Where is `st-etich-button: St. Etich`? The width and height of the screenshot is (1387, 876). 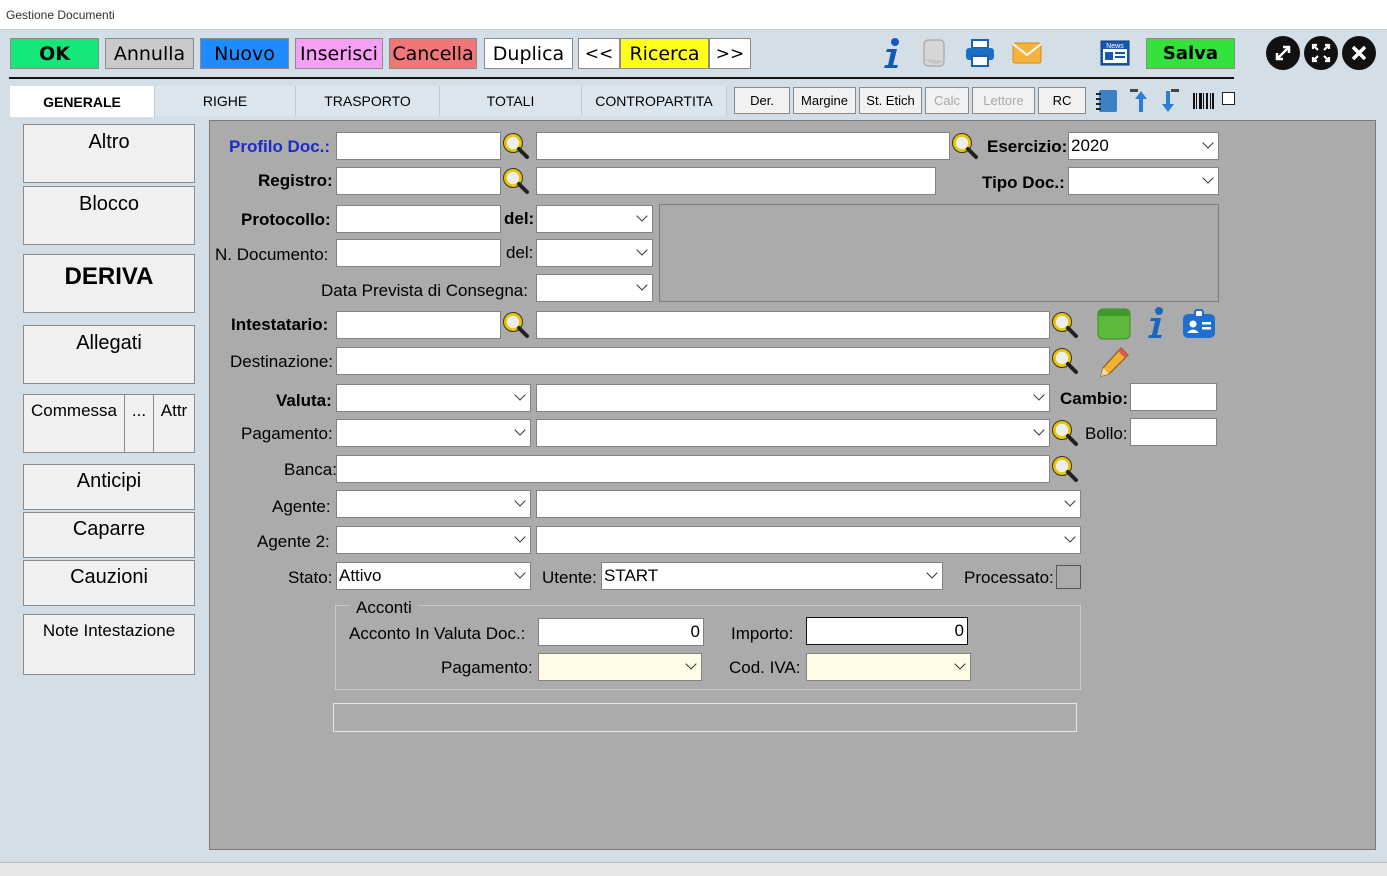 st-etich-button: St. Etich is located at coordinates (890, 100).